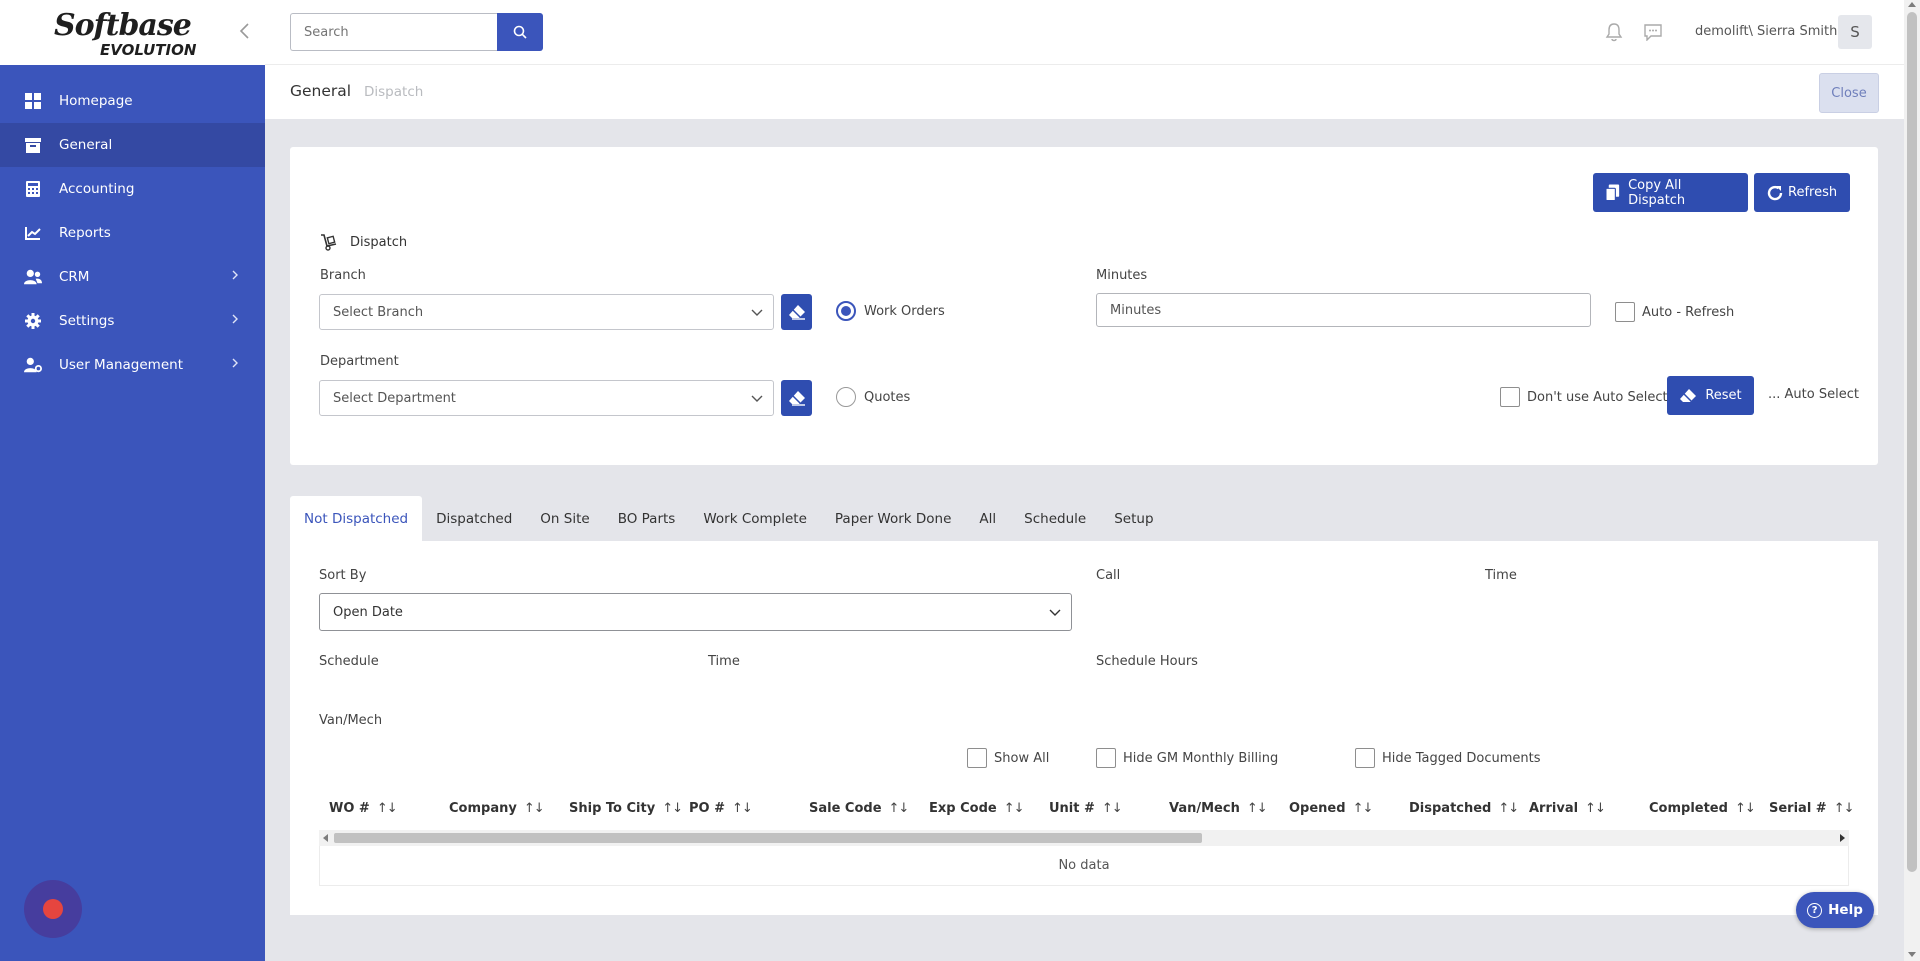  Describe the element at coordinates (325, 838) in the screenshot. I see `scroll-left-icon` at that location.